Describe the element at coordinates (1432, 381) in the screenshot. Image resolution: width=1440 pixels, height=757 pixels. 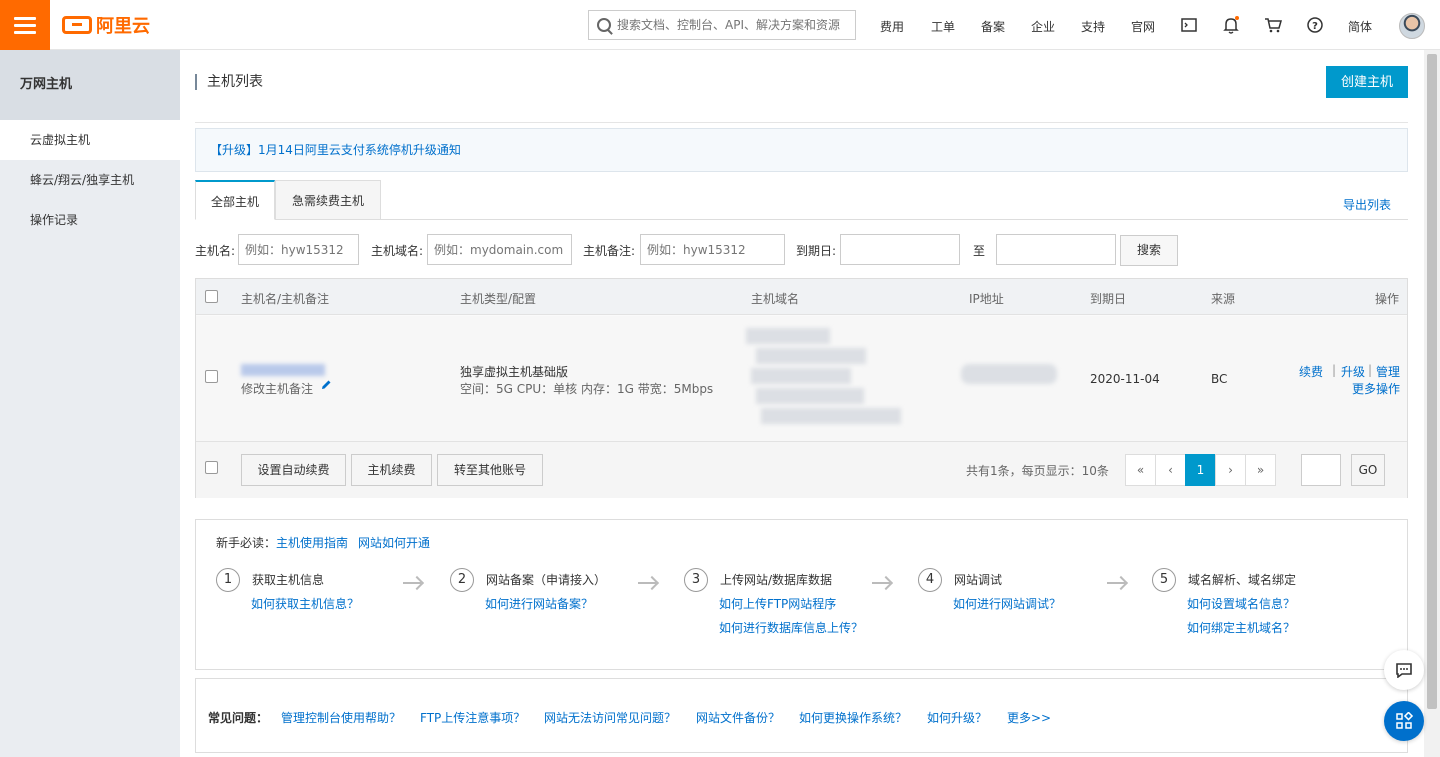
I see `scrollbar-thumb` at that location.